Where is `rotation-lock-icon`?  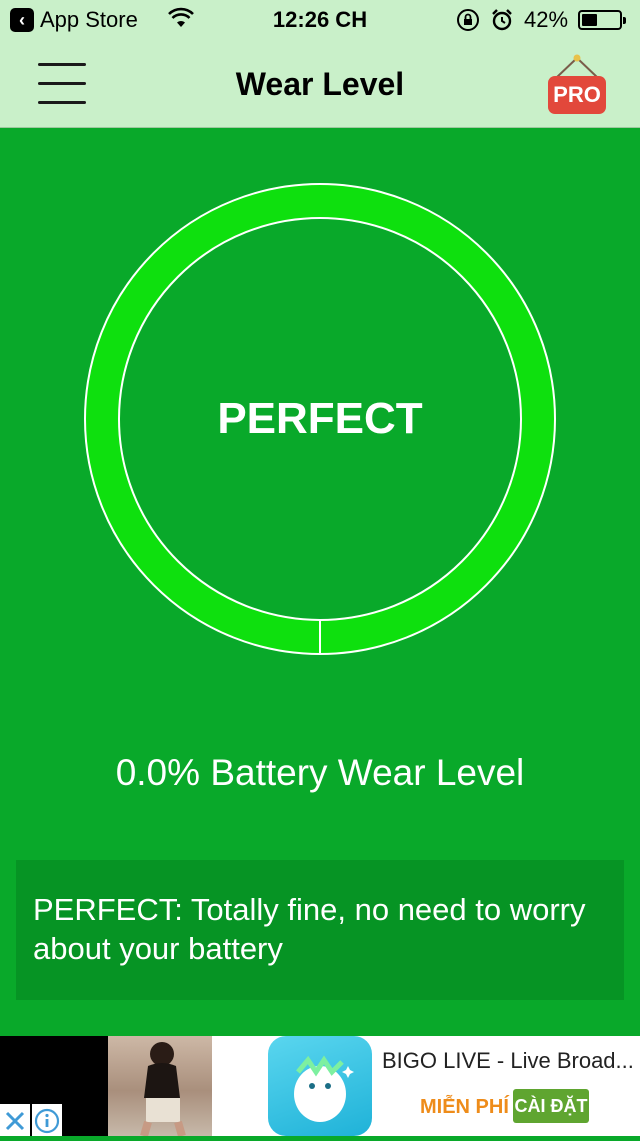 rotation-lock-icon is located at coordinates (468, 20).